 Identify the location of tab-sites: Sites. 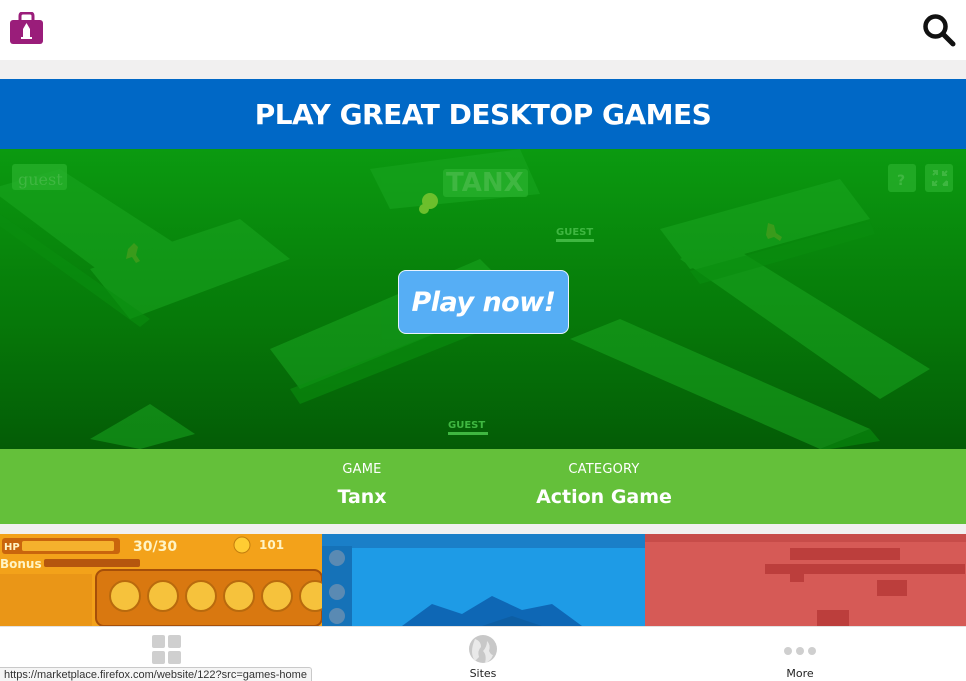
(483, 654).